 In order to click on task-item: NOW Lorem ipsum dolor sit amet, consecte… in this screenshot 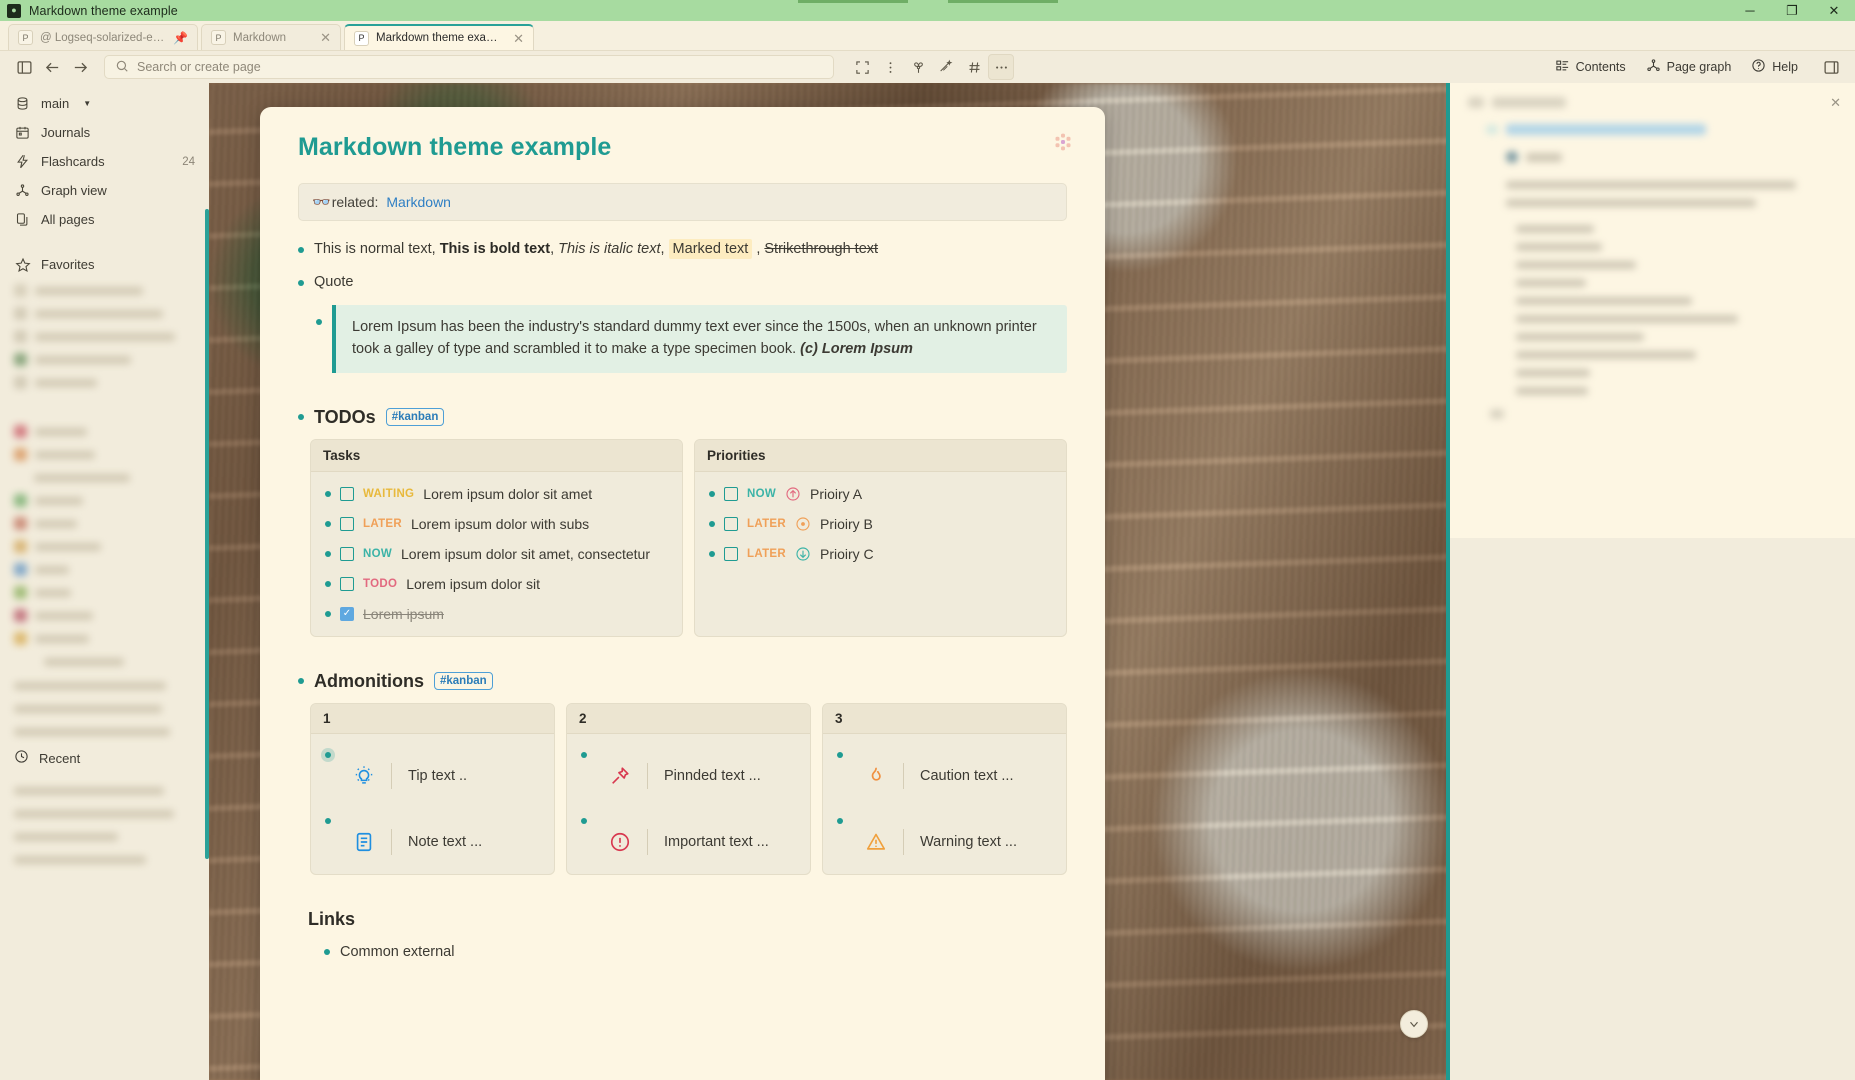, I will do `click(497, 554)`.